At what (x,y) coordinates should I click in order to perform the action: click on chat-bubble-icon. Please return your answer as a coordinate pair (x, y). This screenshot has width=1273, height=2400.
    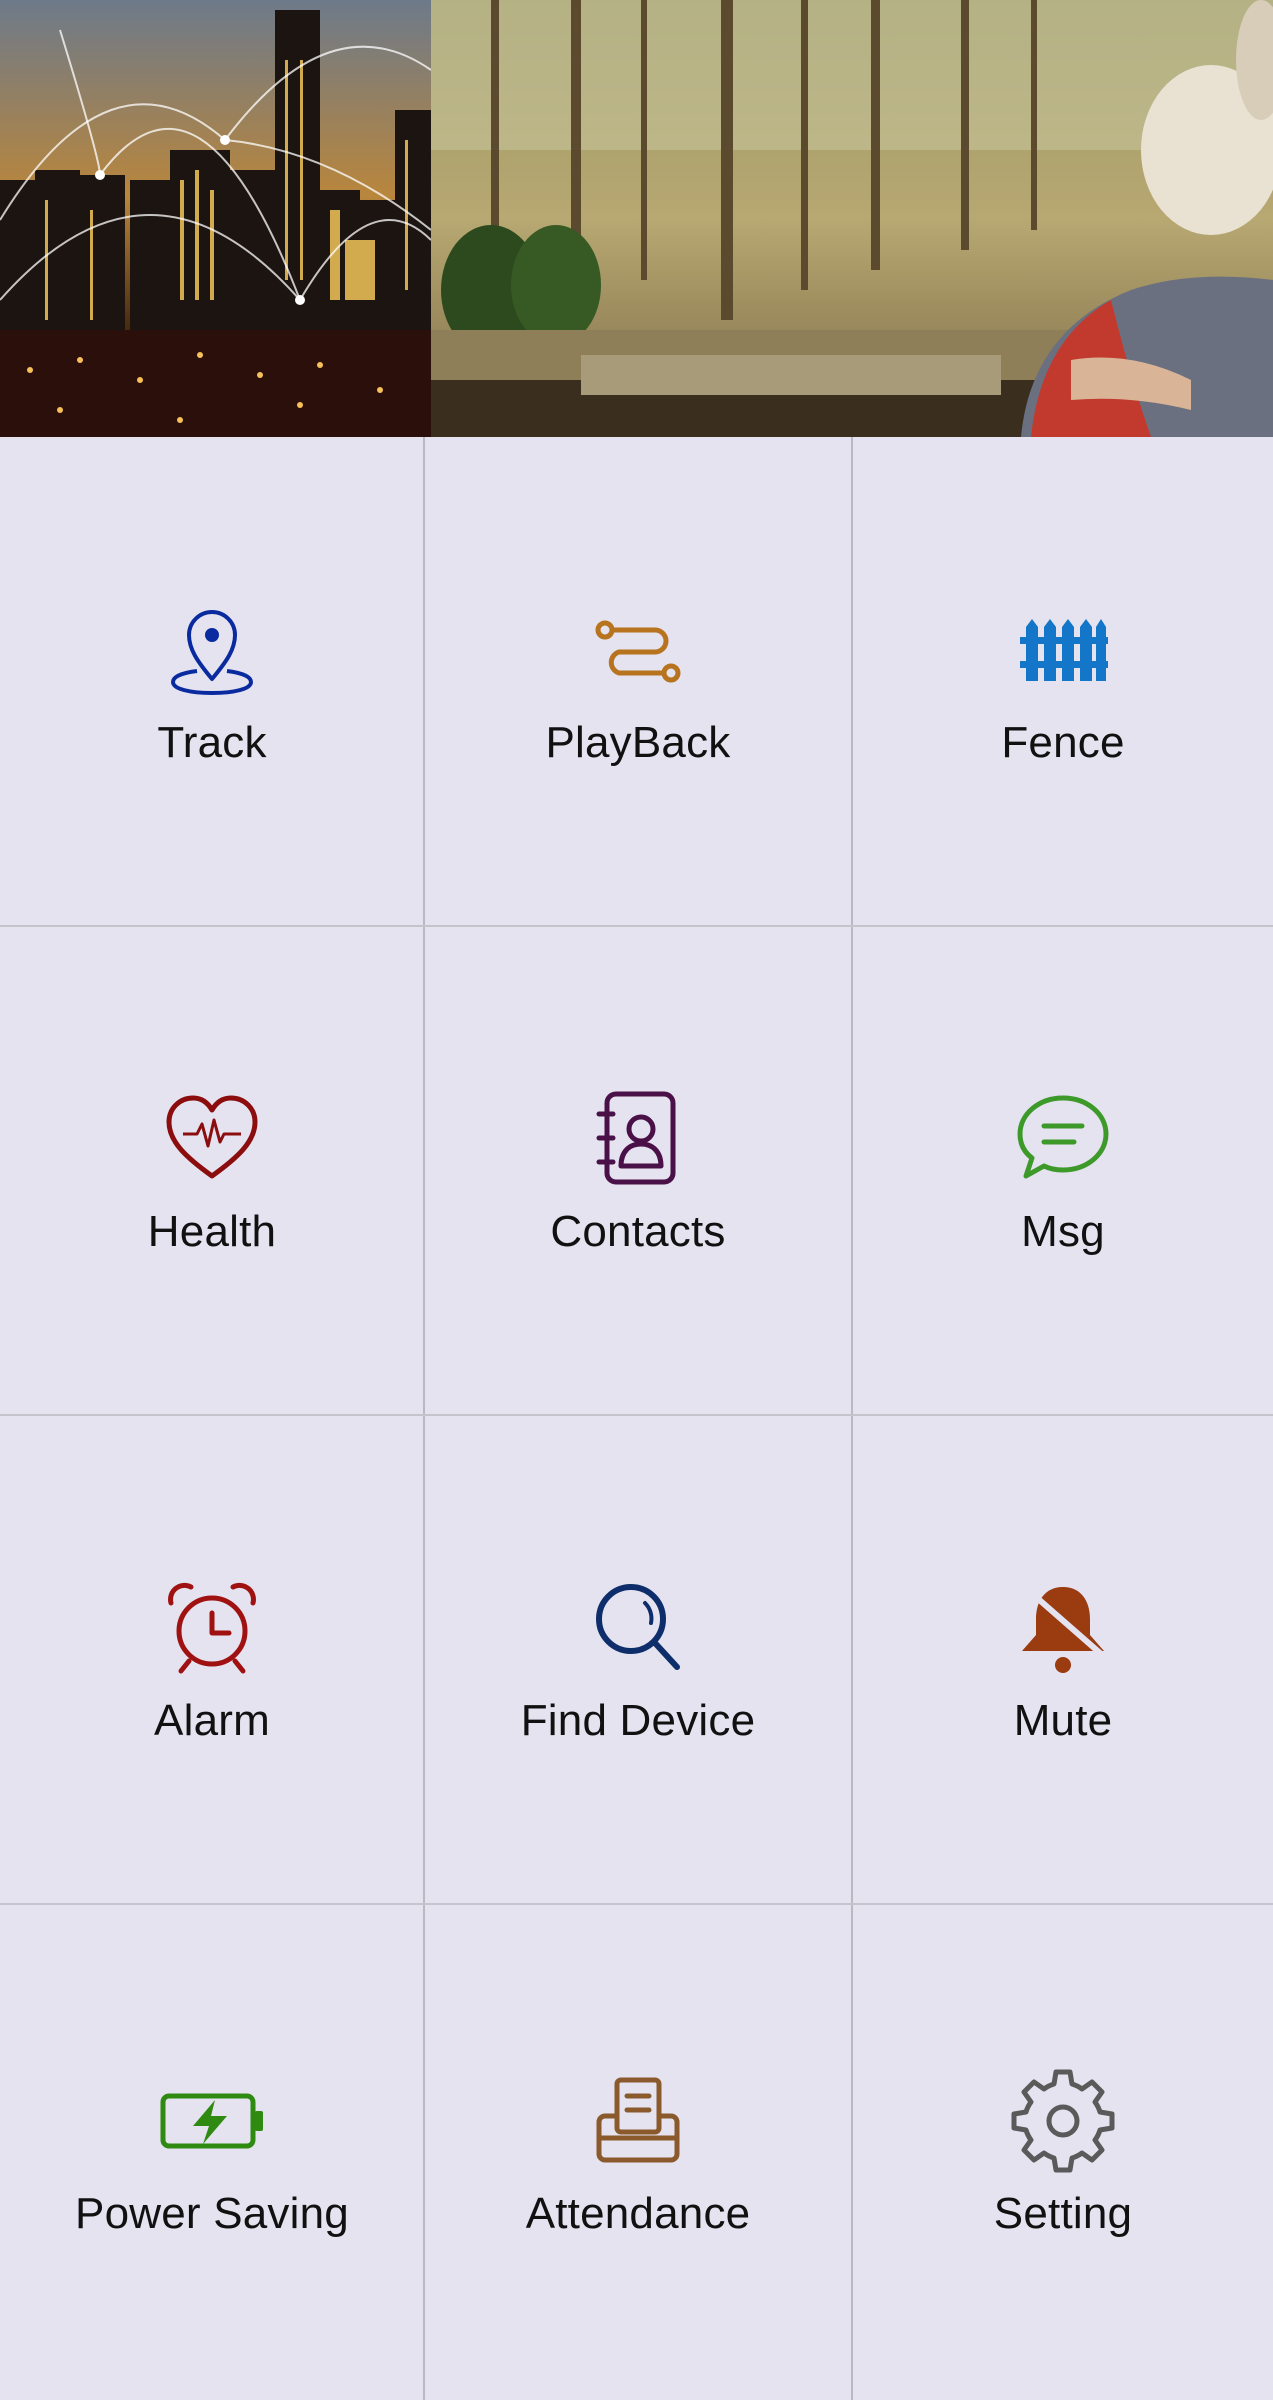
    Looking at the image, I should click on (1063, 1139).